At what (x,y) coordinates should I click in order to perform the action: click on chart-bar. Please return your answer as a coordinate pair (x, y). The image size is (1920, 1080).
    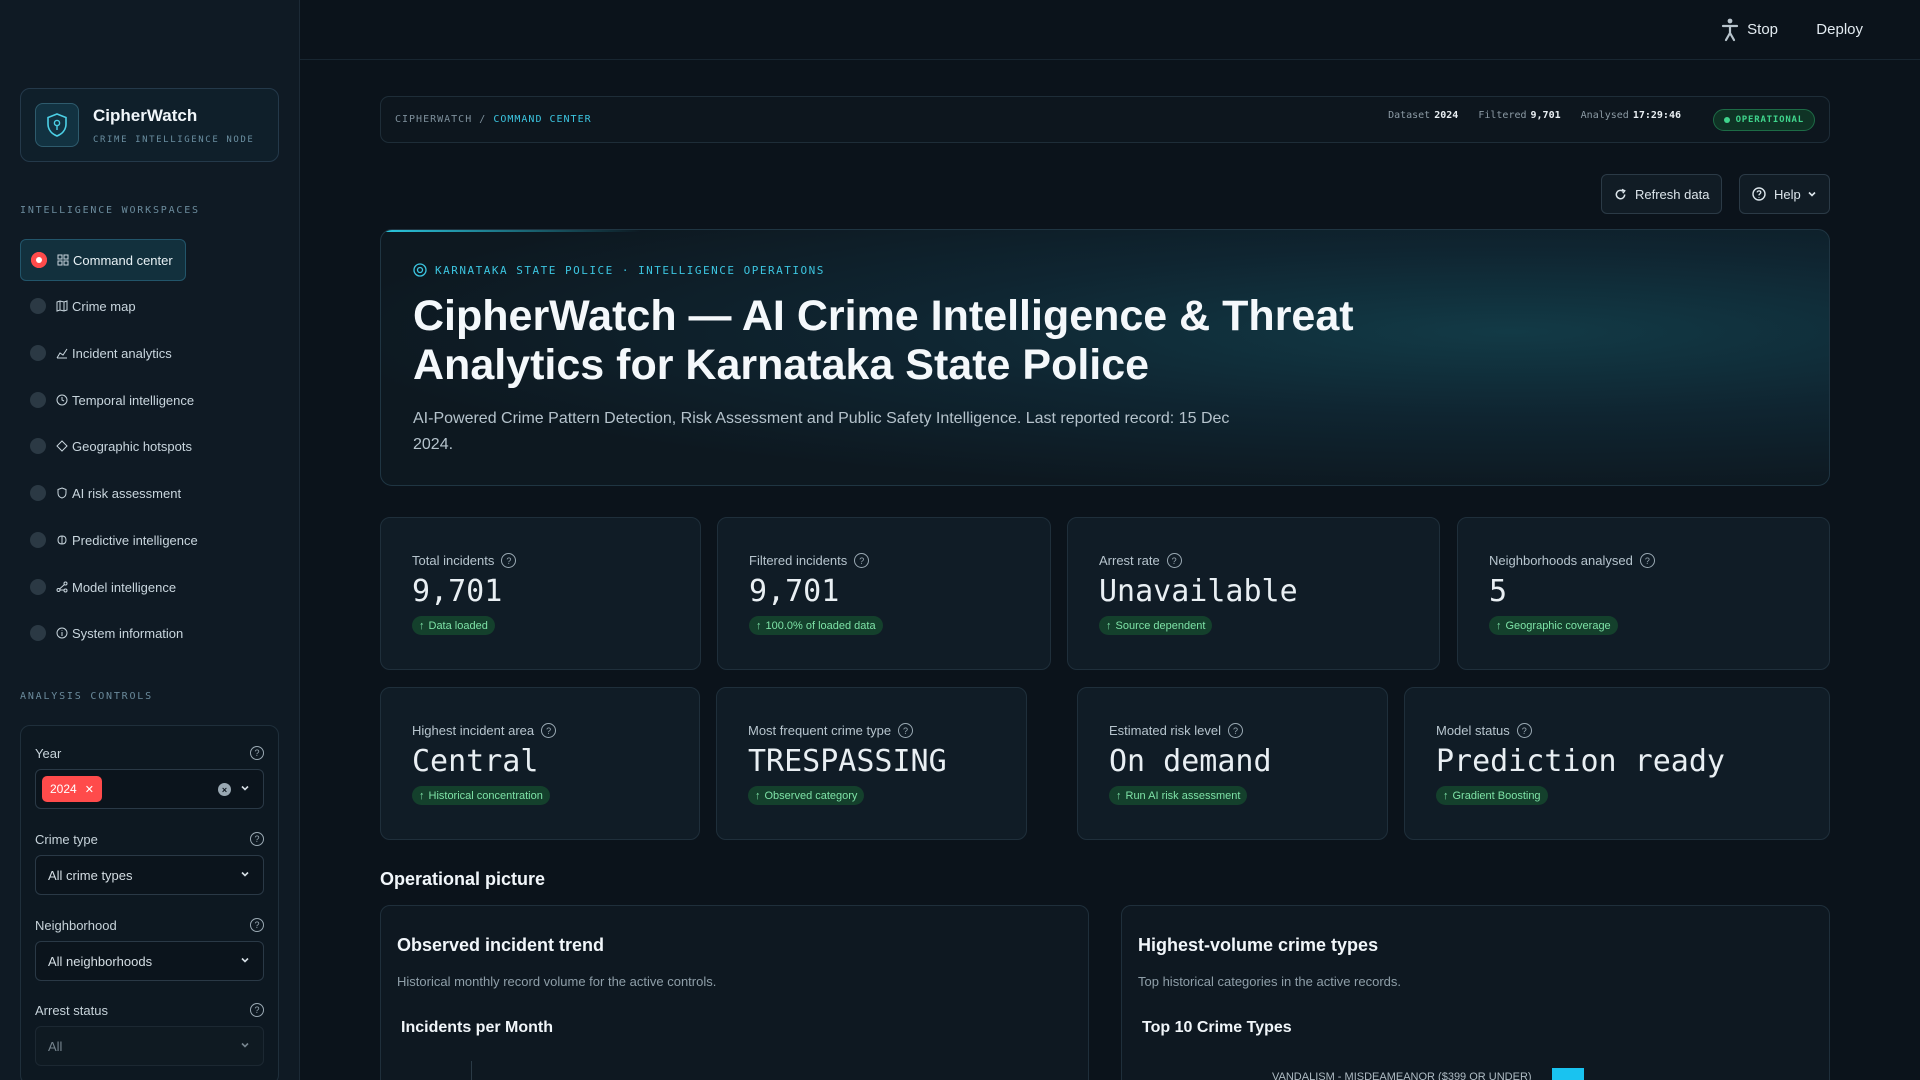
    Looking at the image, I should click on (1568, 1074).